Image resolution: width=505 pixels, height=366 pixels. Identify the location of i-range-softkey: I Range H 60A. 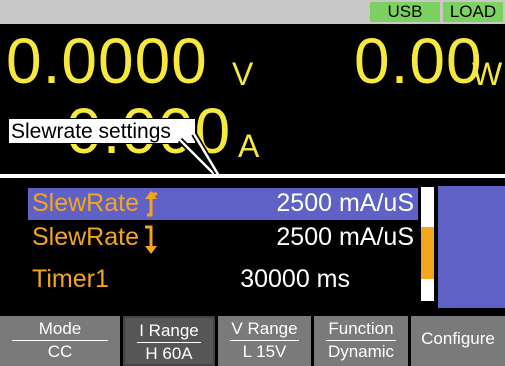
(169, 341).